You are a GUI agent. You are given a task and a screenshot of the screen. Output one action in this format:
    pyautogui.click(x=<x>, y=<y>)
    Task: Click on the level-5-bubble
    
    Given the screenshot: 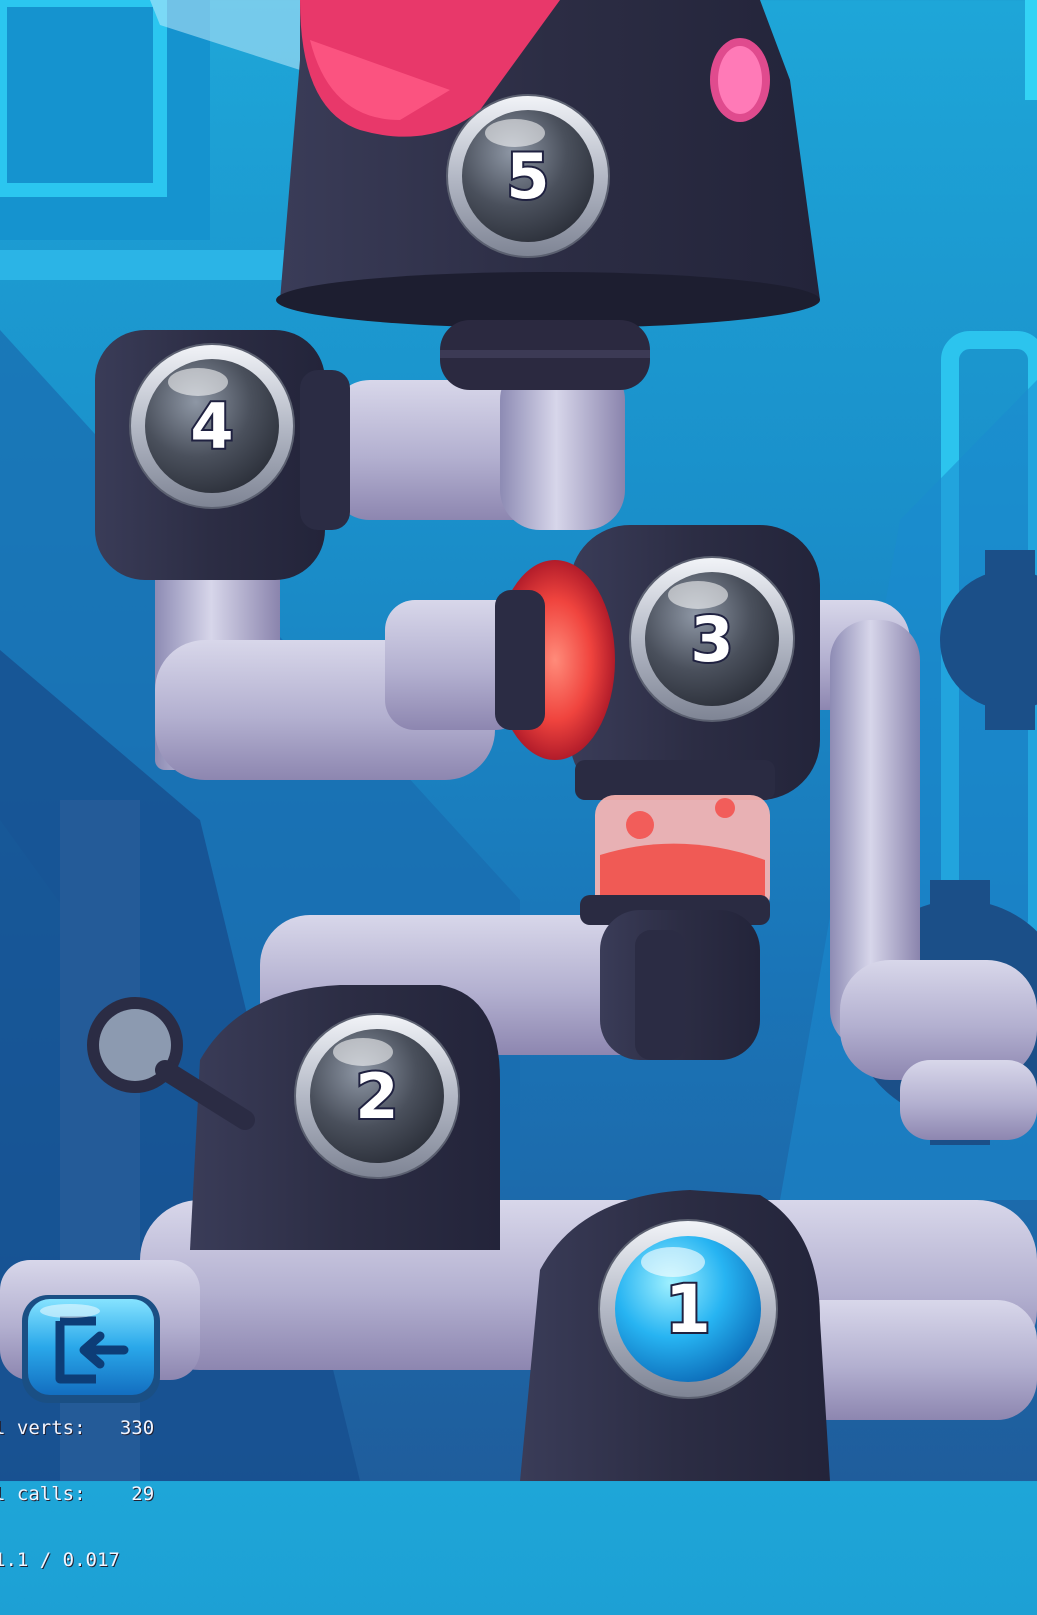 What is the action you would take?
    pyautogui.click(x=528, y=176)
    